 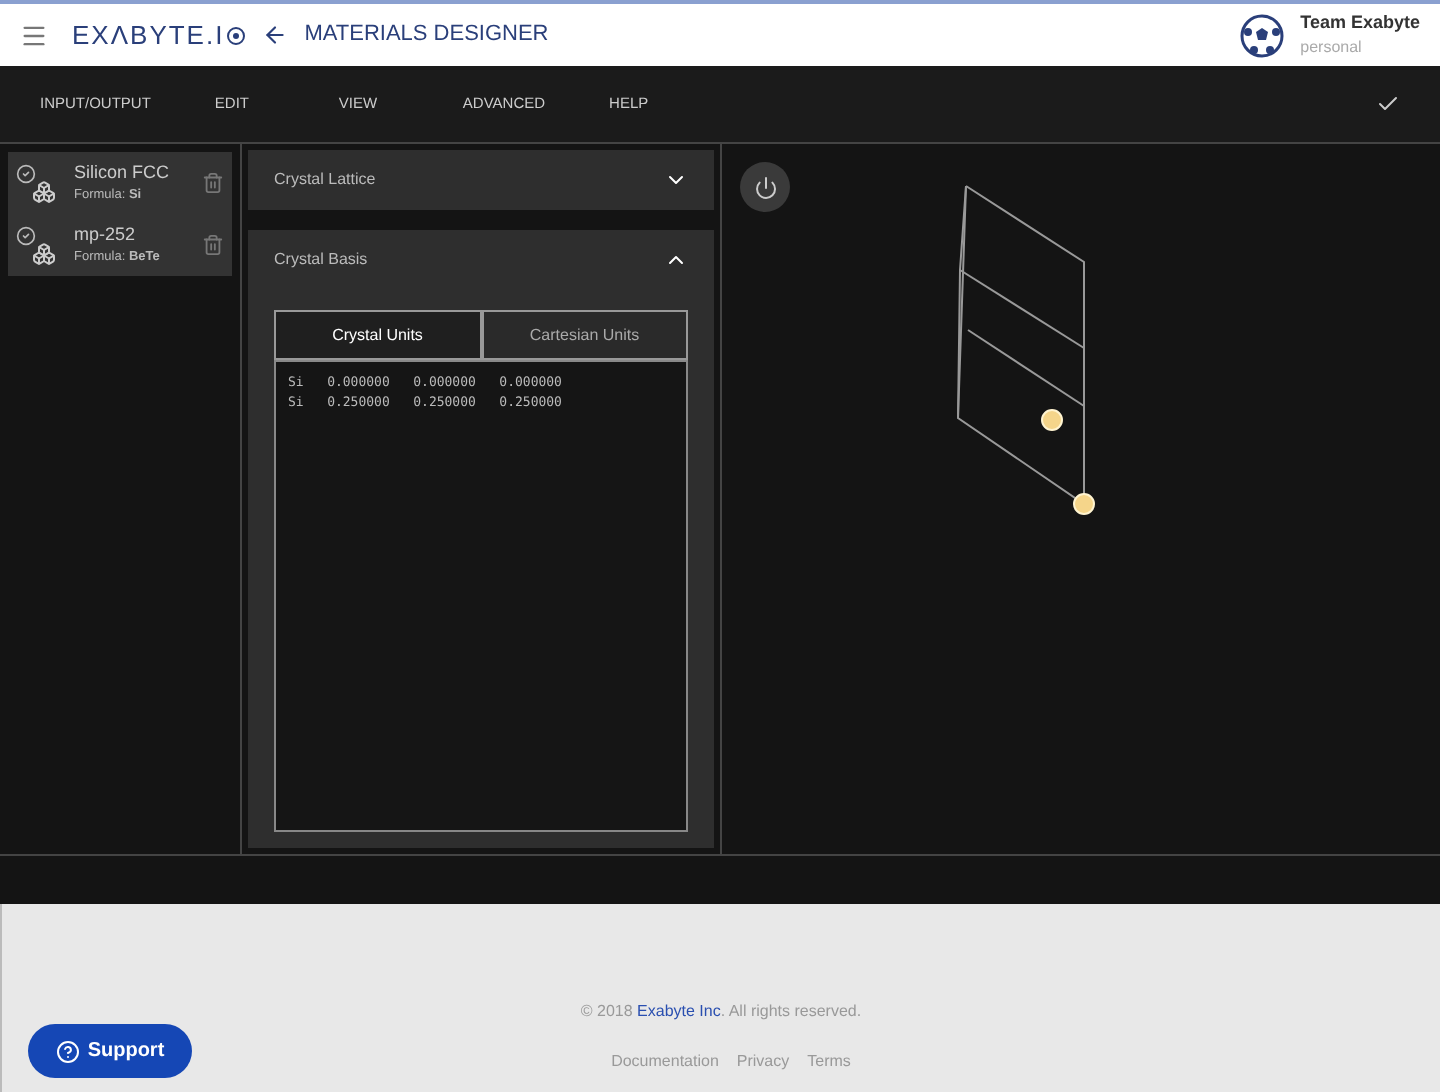 I want to click on company-link: Exabyte Inc, so click(x=679, y=1011).